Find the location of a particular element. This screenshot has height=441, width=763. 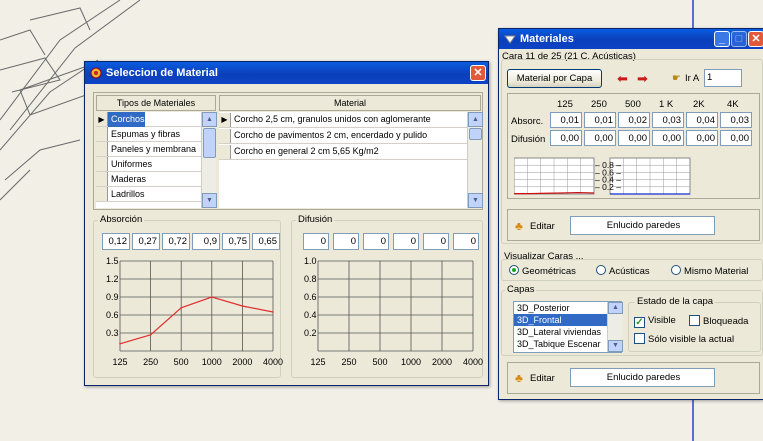

absorcion-value-field: 0,12 is located at coordinates (116, 241).